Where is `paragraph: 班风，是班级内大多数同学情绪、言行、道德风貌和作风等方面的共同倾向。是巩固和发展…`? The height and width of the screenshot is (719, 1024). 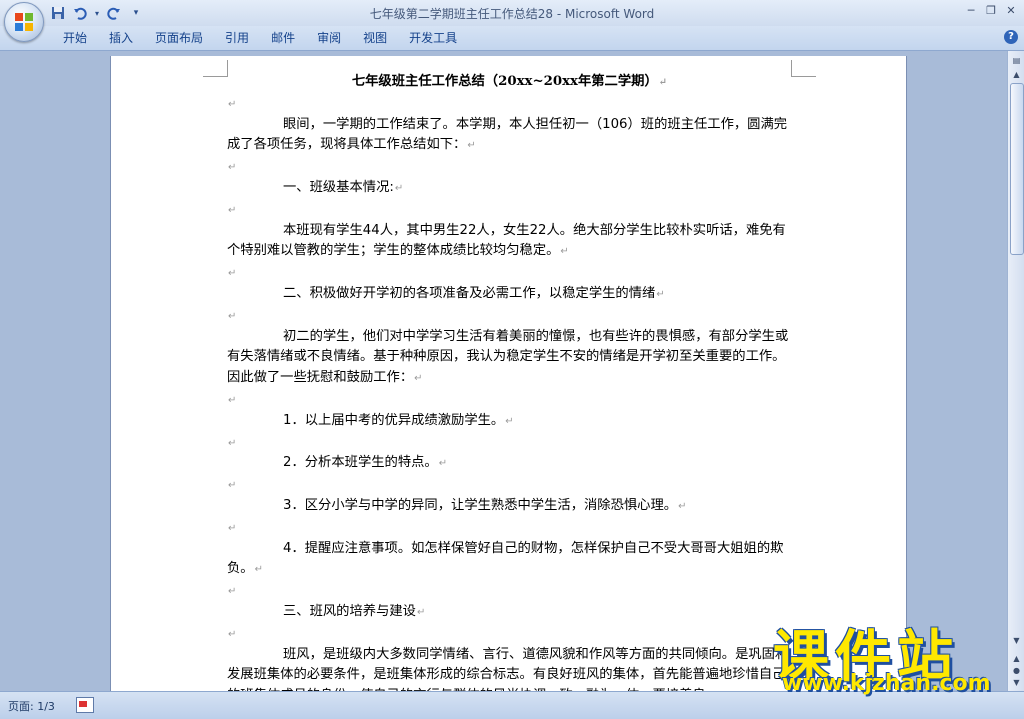
paragraph: 班风，是班级内大多数同学情绪、言行、道德风貌和作风等方面的共同倾向。是巩固和发展… is located at coordinates (508, 668).